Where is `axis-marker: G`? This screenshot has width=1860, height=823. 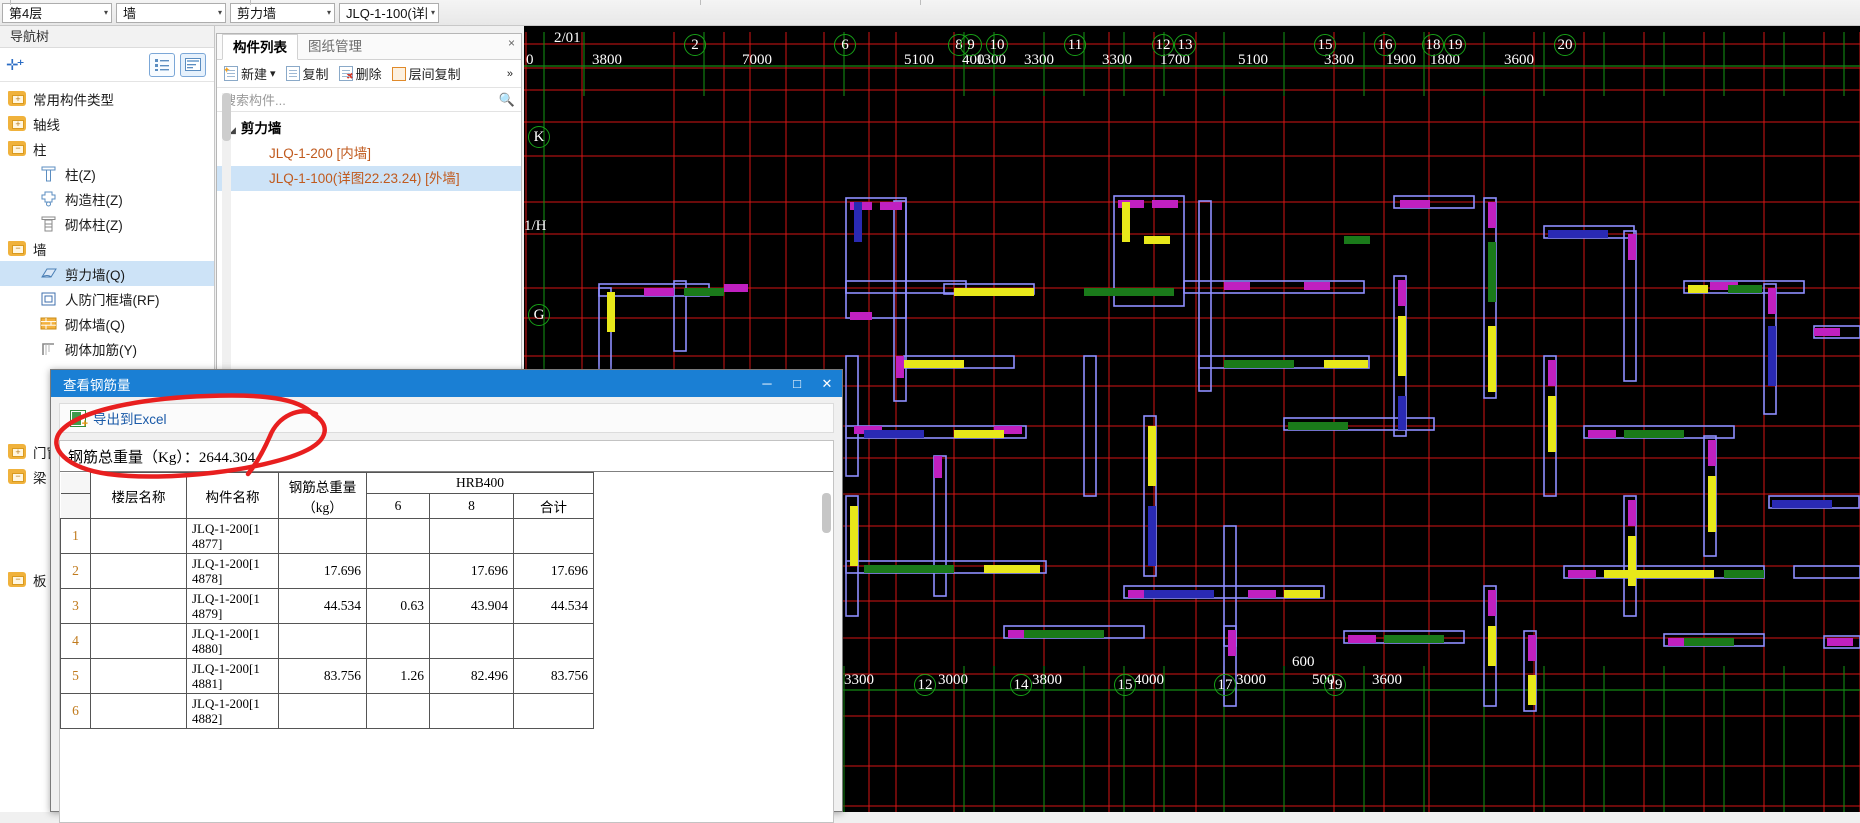 axis-marker: G is located at coordinates (539, 315).